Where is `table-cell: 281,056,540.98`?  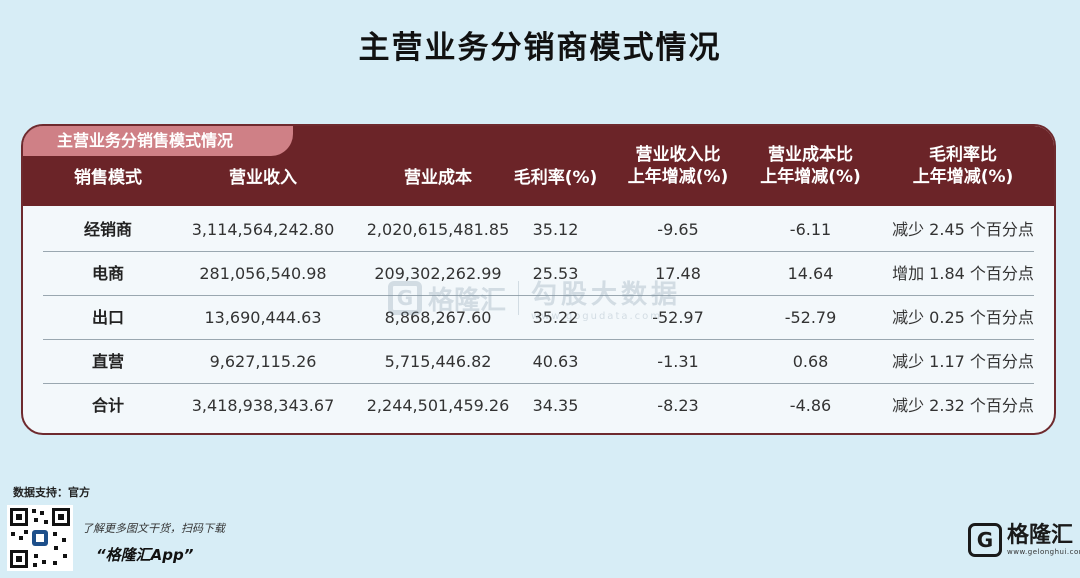
table-cell: 281,056,540.98 is located at coordinates (263, 273).